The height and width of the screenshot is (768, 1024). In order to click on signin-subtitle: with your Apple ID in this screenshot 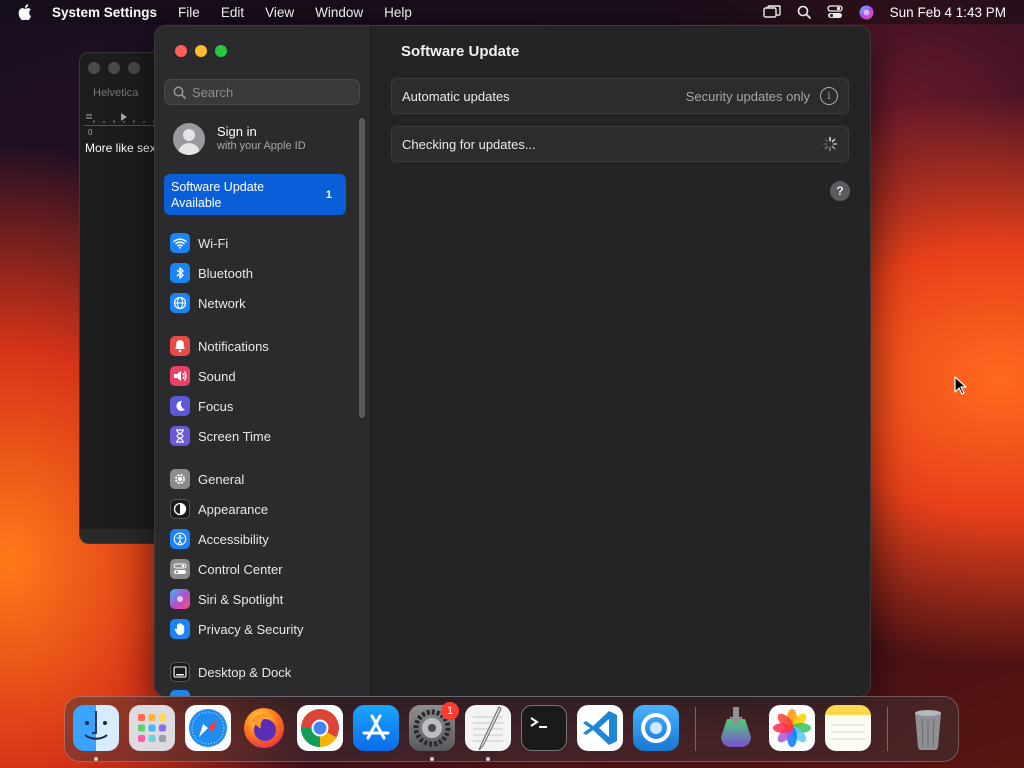, I will do `click(261, 146)`.